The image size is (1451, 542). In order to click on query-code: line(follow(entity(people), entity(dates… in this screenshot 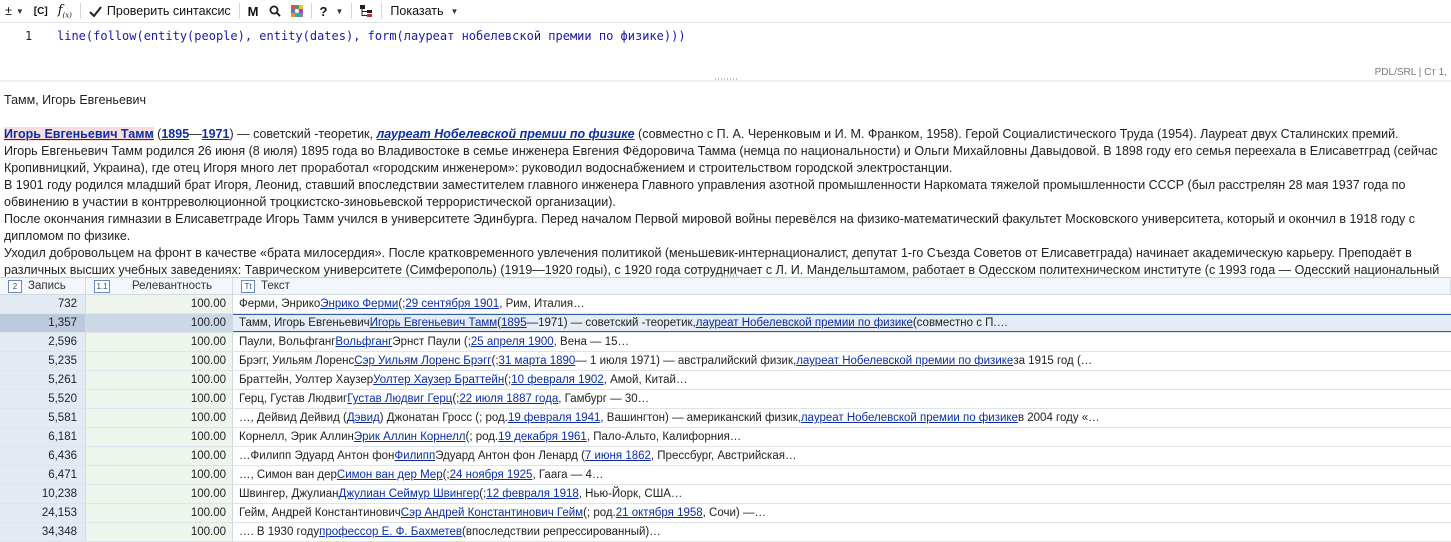, I will do `click(371, 36)`.